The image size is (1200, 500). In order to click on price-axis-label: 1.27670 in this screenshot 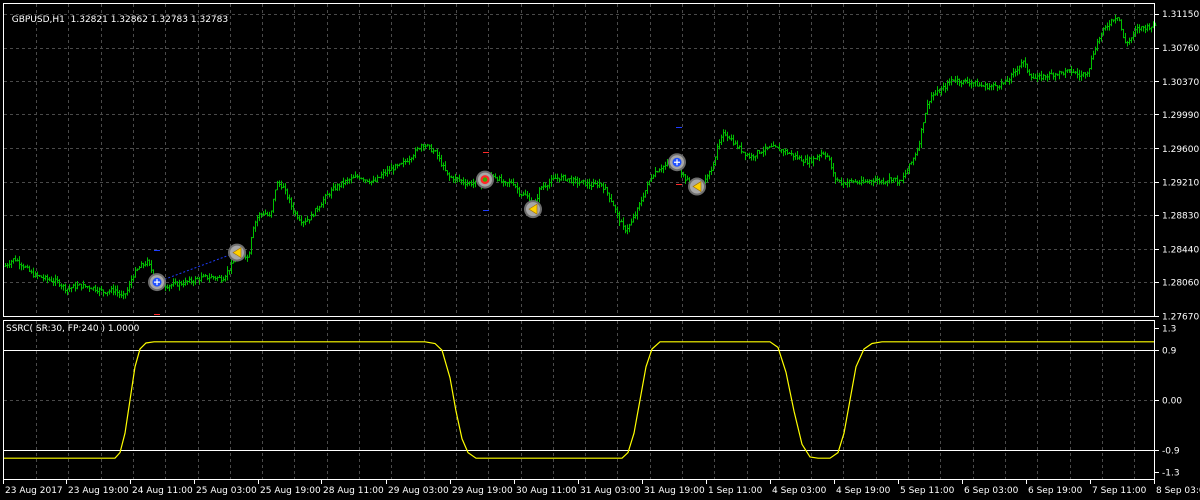, I will do `click(1180, 318)`.